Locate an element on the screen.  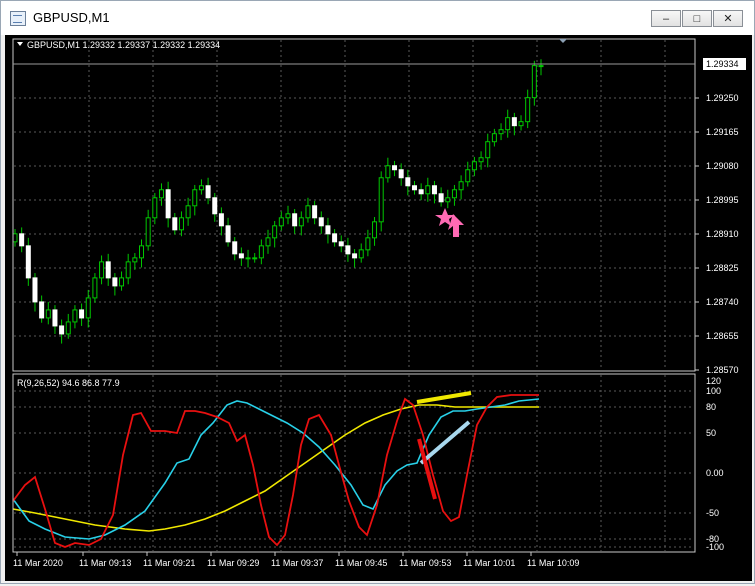
indicator-header: R(9,26,52) 94.6 86.8 77.9 is located at coordinates (68, 383).